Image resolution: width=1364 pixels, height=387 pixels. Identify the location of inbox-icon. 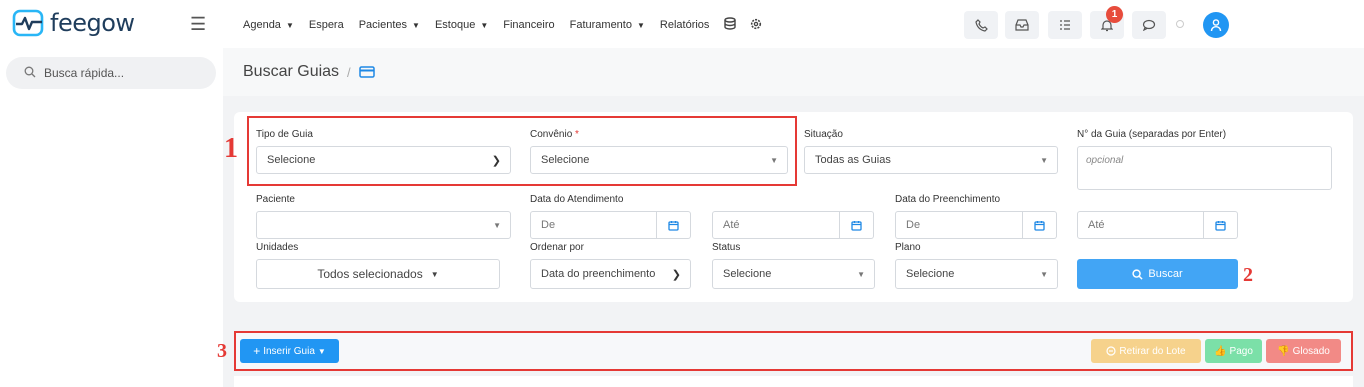
(1022, 25).